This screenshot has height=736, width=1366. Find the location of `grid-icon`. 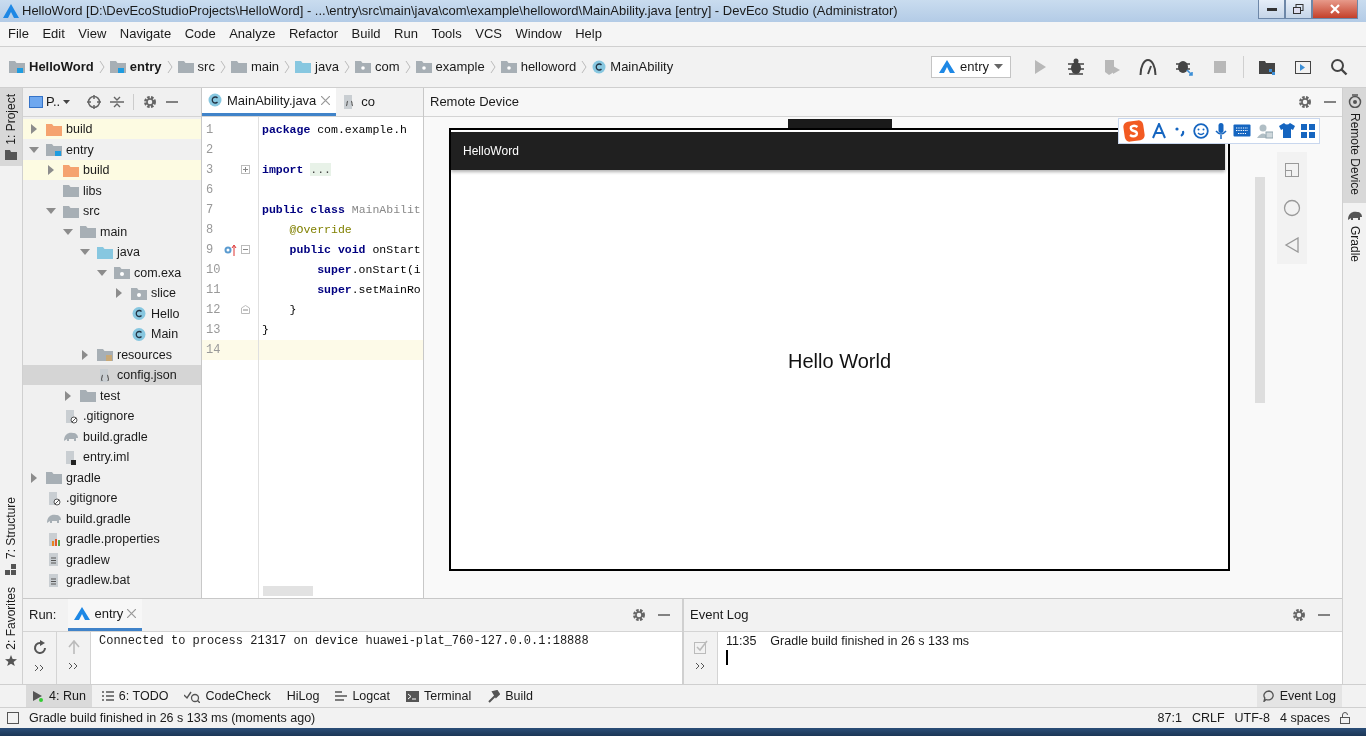

grid-icon is located at coordinates (1308, 130).